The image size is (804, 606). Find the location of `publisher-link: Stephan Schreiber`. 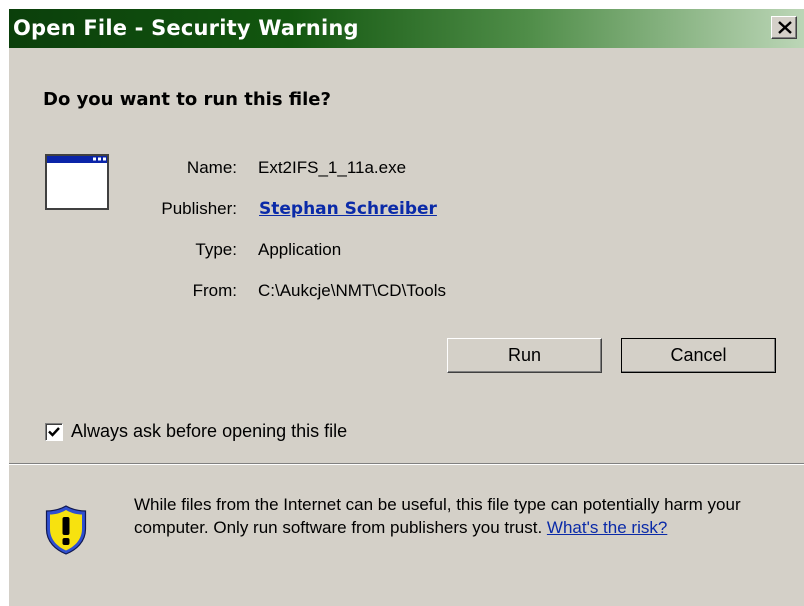

publisher-link: Stephan Schreiber is located at coordinates (348, 209).